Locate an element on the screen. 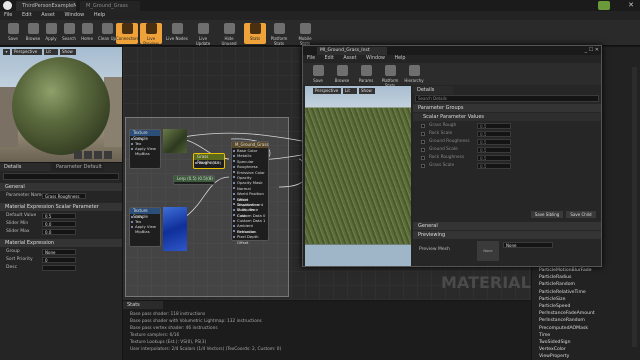 The image size is (640, 360). instance-title-bar: MI_Ground_Grass_Inst _ ☐ ✕ is located at coordinates (452, 50).